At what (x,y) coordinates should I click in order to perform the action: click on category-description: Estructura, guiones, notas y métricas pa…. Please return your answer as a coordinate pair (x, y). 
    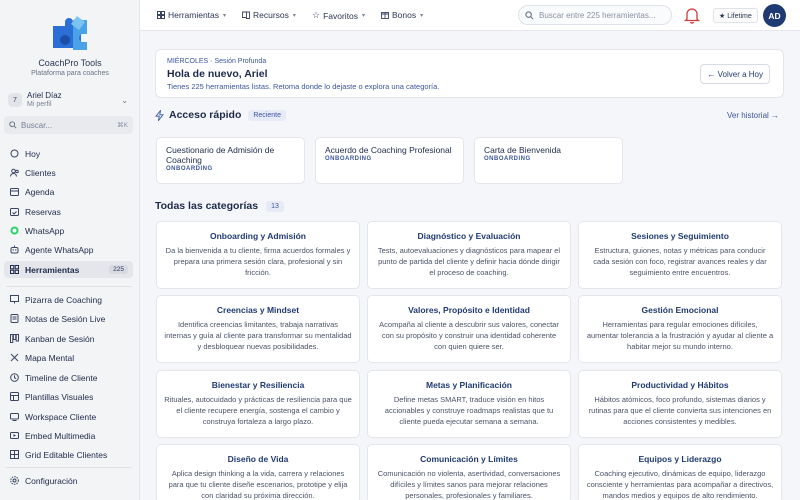
    Looking at the image, I should click on (680, 261).